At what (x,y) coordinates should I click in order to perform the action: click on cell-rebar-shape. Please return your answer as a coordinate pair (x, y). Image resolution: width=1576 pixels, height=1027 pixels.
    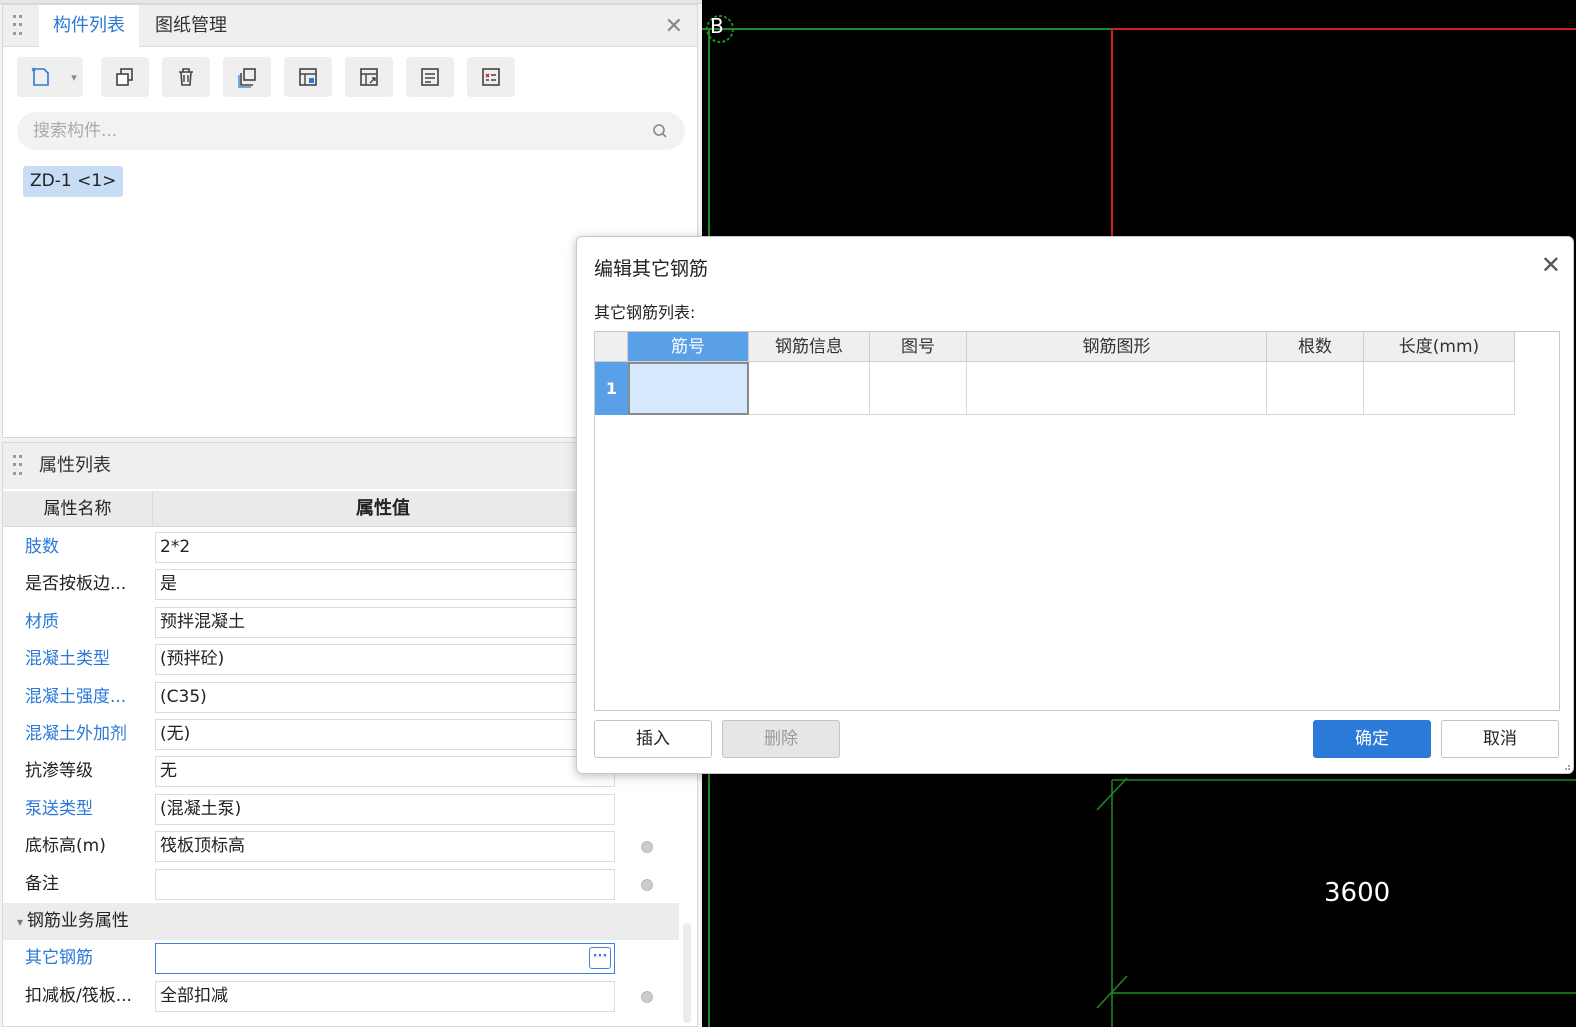
    Looking at the image, I should click on (1117, 388).